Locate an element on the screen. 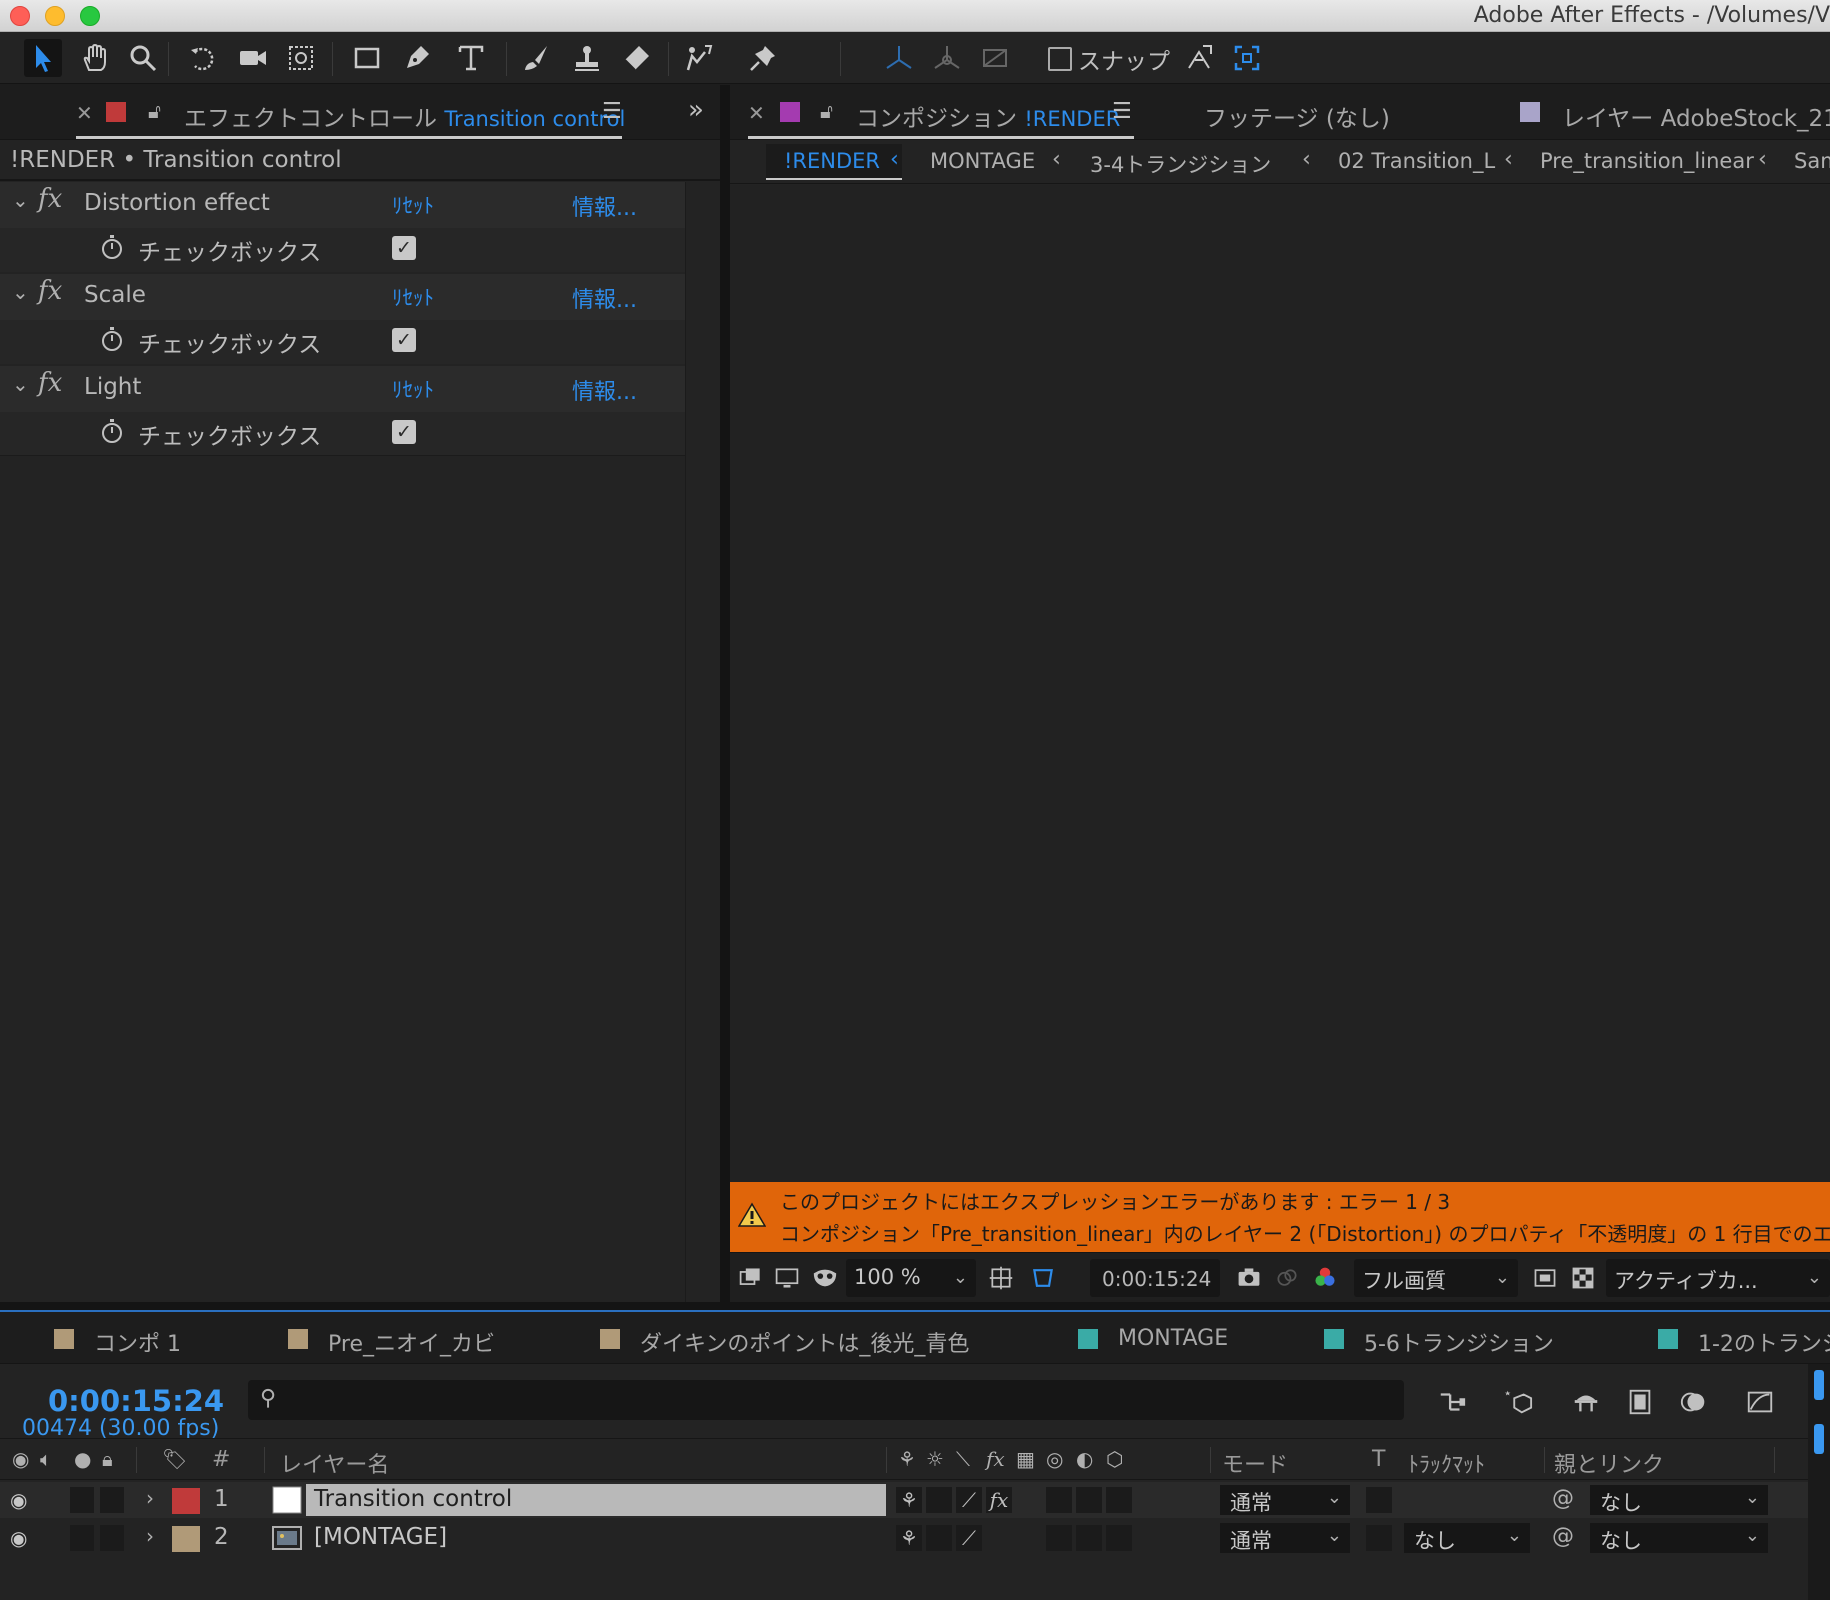  mask-visibility-icon is located at coordinates (825, 1278).